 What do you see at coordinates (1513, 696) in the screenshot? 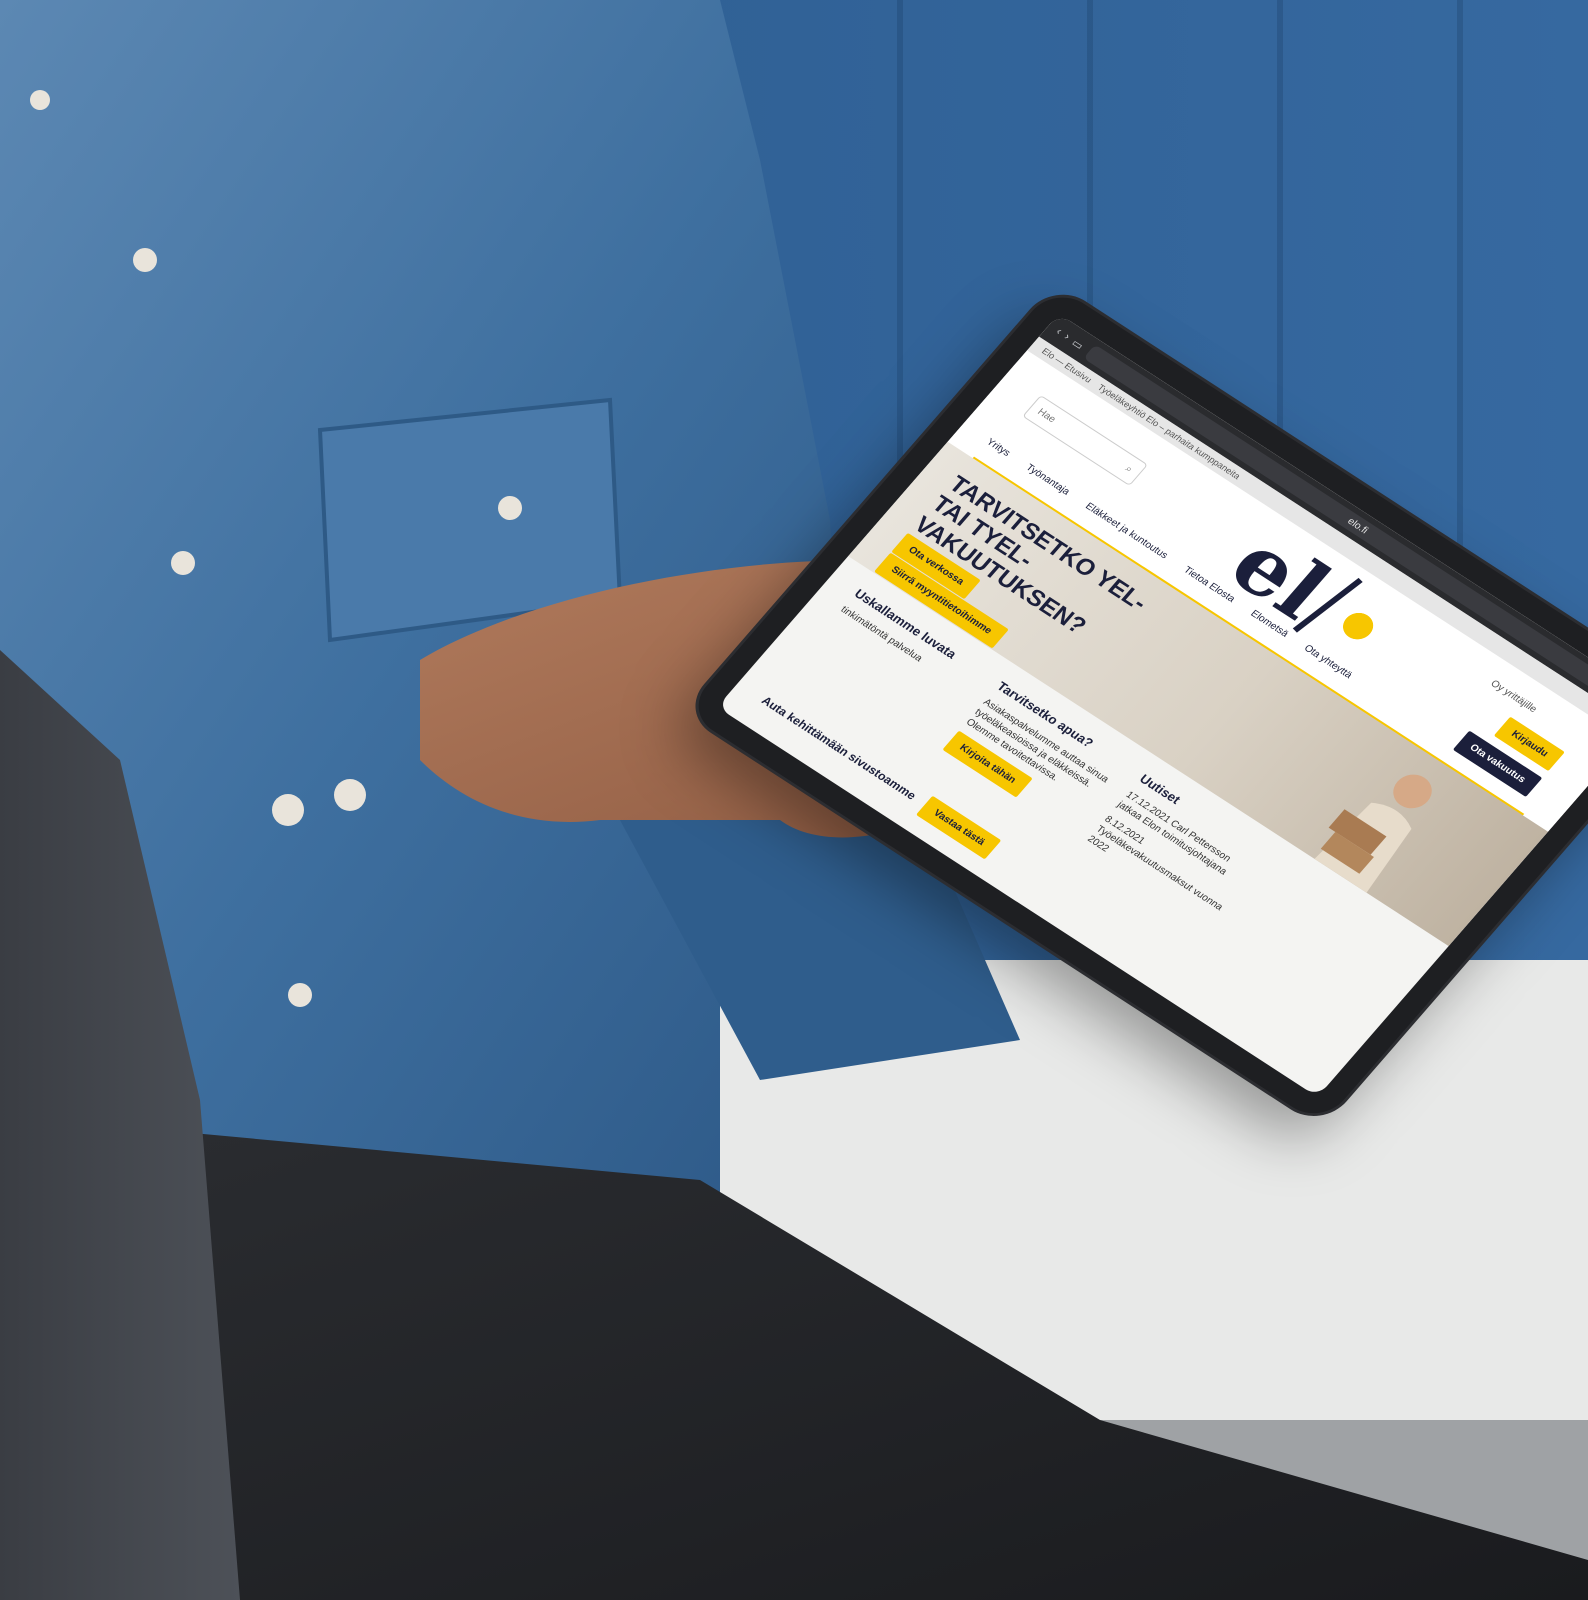
I see `login-link: Oy yrittäjille` at bounding box center [1513, 696].